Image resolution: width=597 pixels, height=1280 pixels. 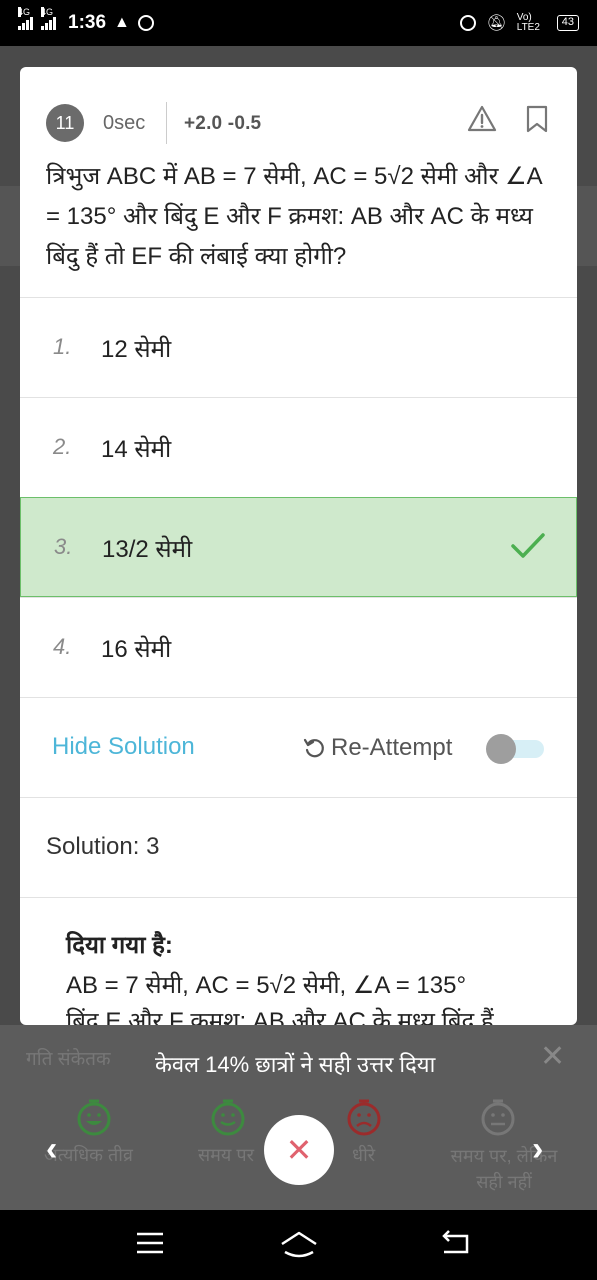 I want to click on reattempt-toggle, so click(x=516, y=749).